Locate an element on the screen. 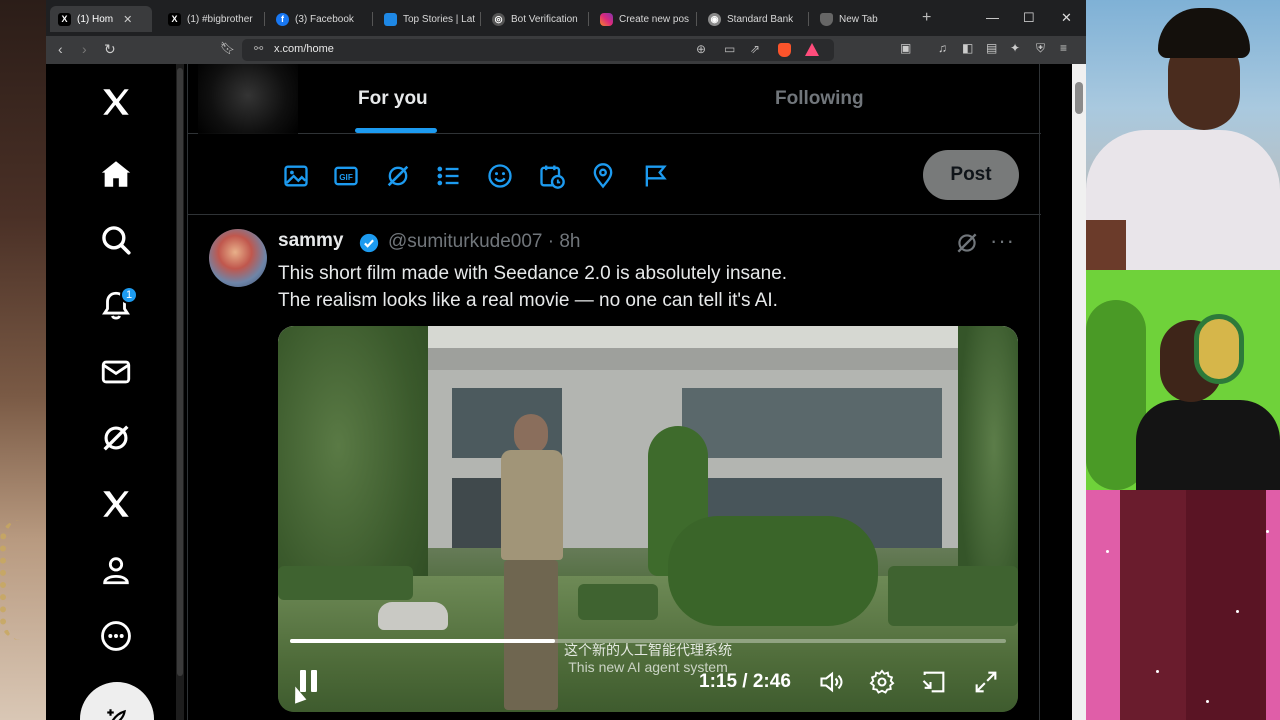  sidebar-toggle-icon: ▣ is located at coordinates (905, 48).